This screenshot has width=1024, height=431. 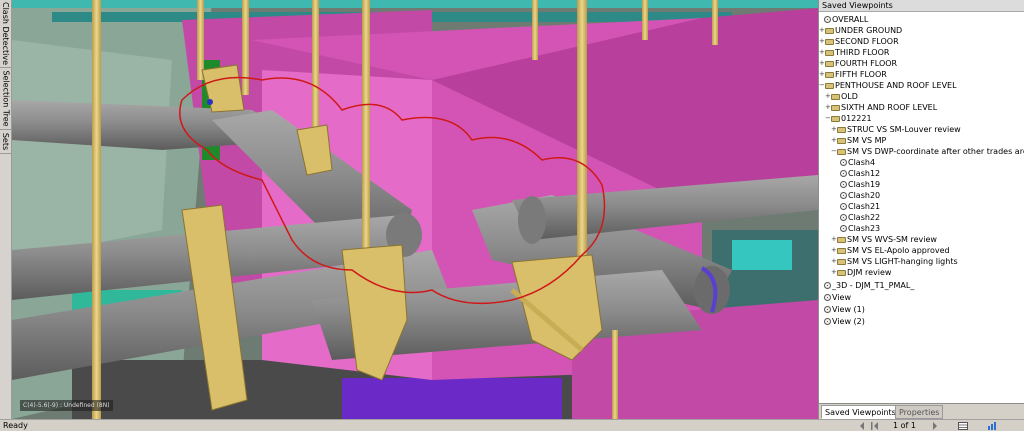 What do you see at coordinates (935, 426) in the screenshot?
I see `next-page-icon` at bounding box center [935, 426].